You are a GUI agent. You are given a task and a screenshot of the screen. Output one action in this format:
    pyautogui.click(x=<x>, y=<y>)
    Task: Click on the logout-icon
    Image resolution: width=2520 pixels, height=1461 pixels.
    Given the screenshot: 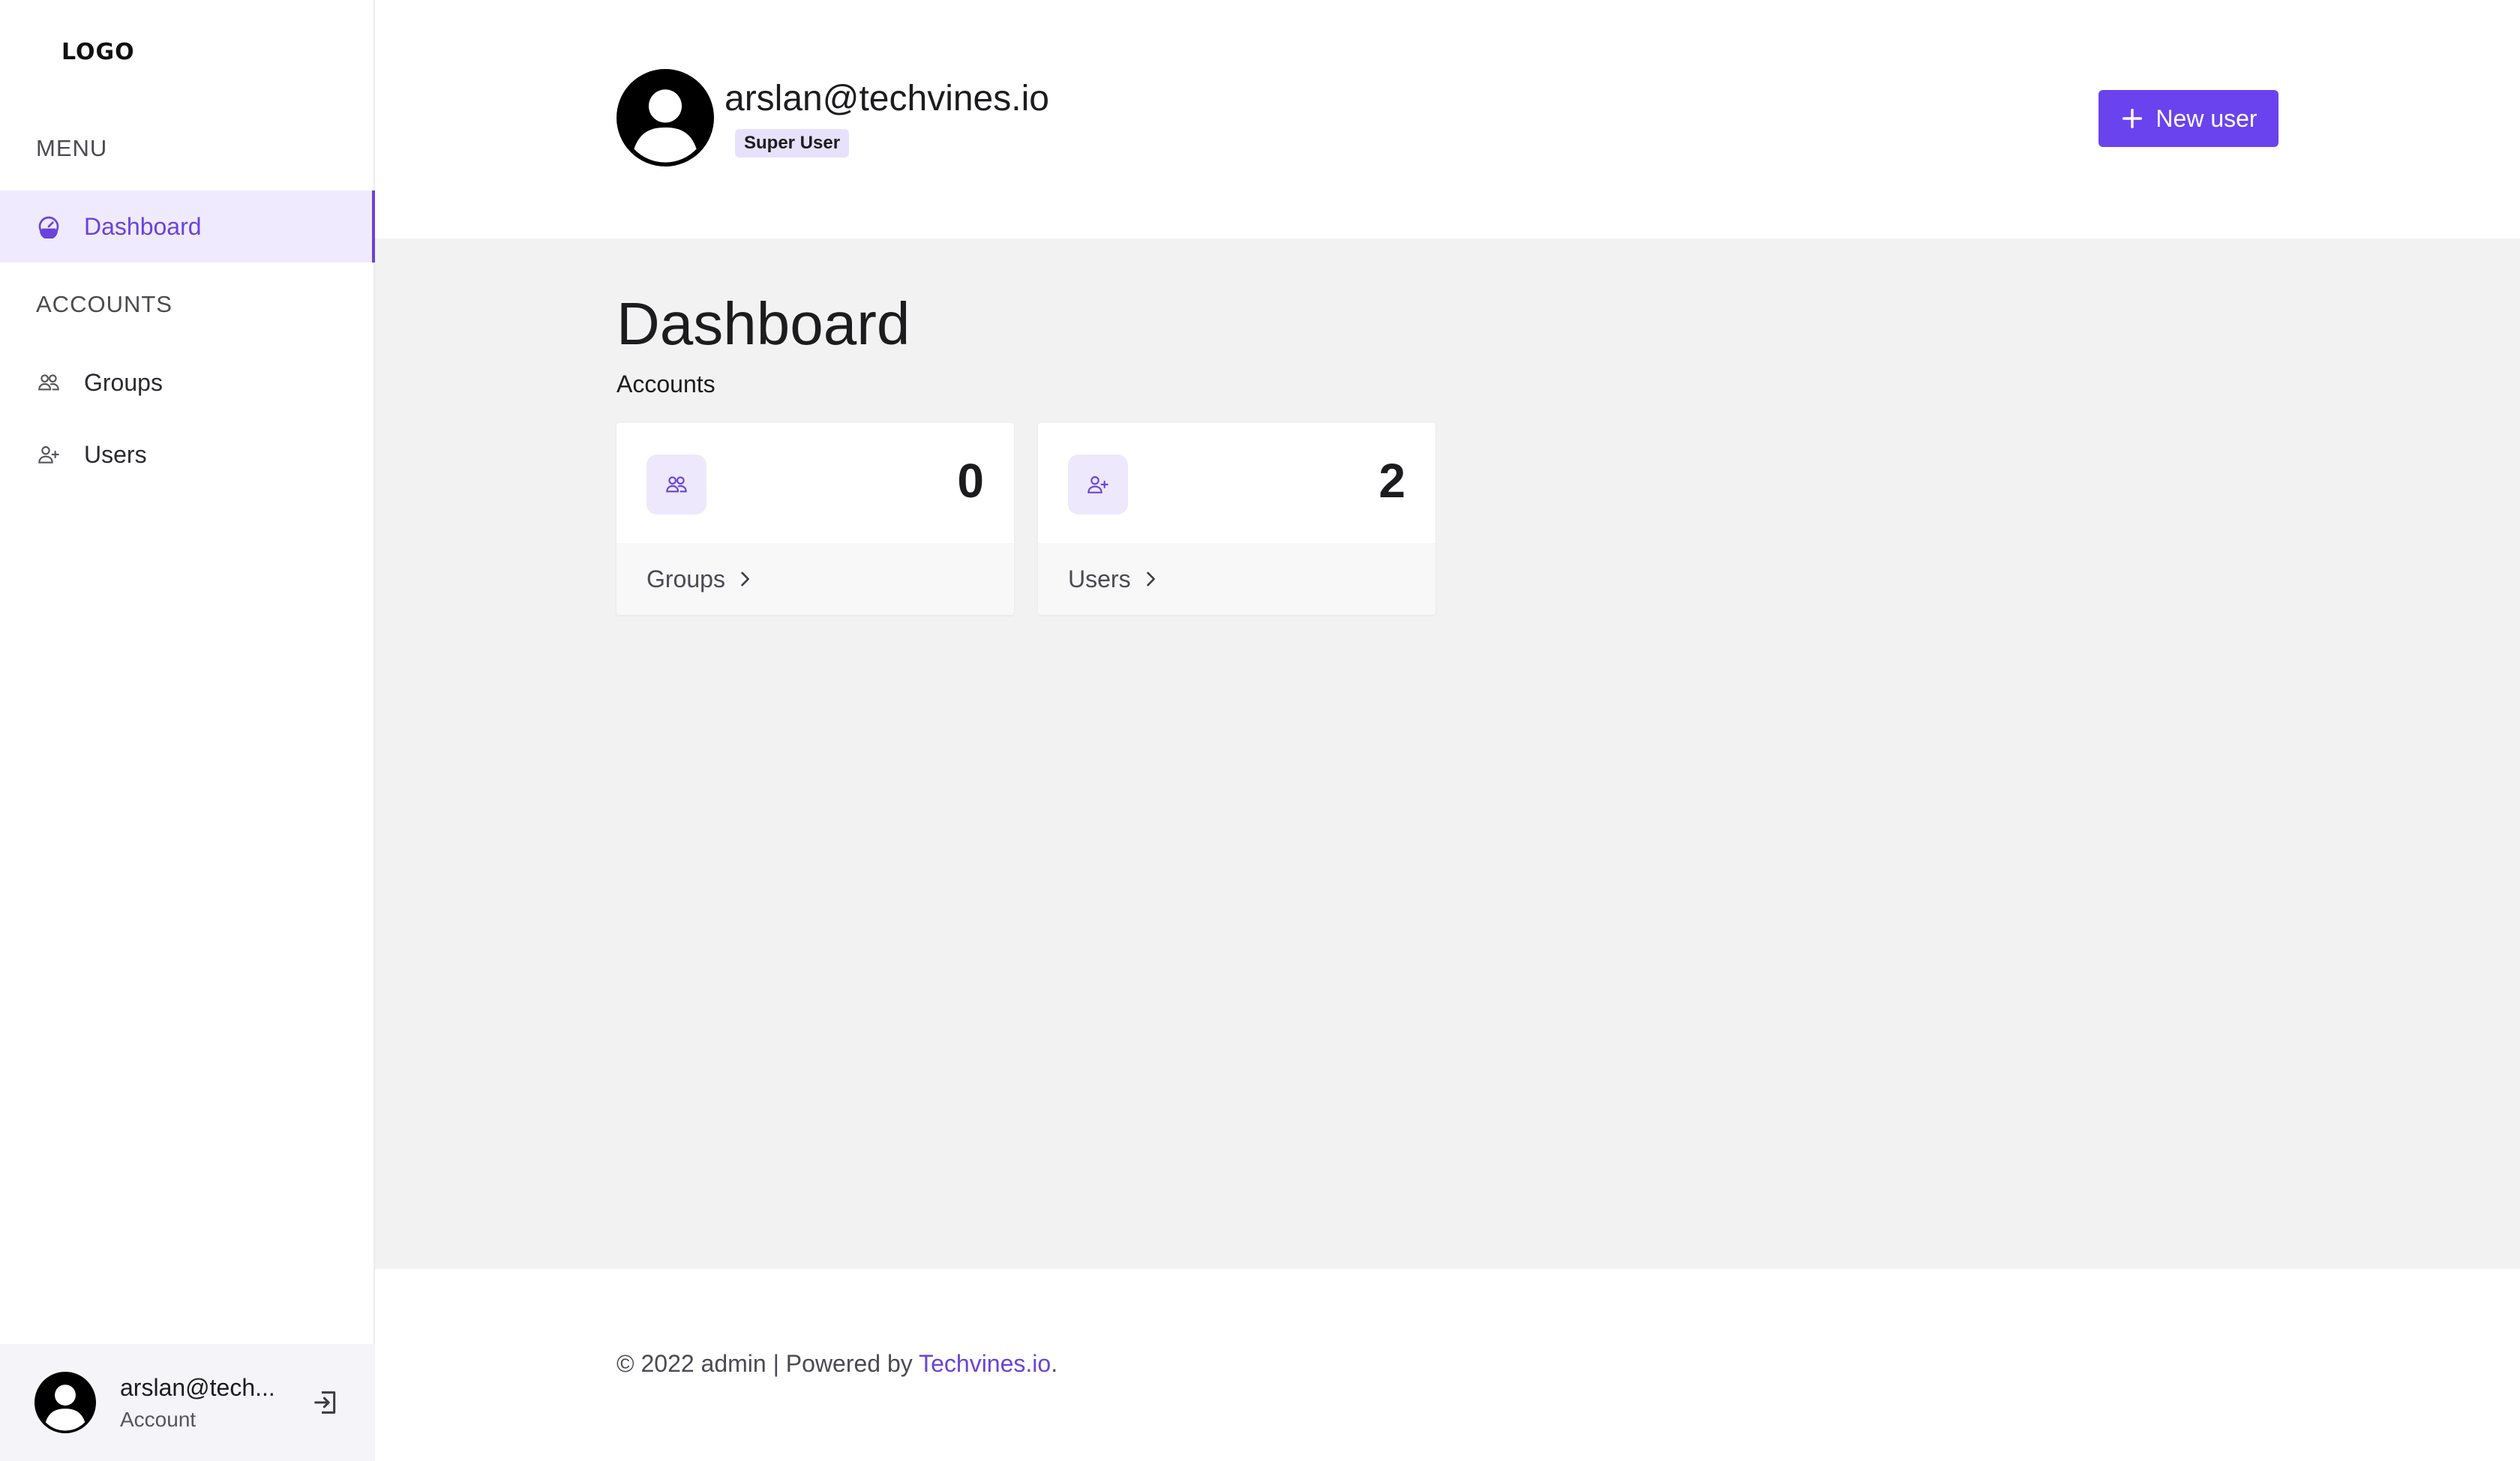 What is the action you would take?
    pyautogui.click(x=325, y=1402)
    